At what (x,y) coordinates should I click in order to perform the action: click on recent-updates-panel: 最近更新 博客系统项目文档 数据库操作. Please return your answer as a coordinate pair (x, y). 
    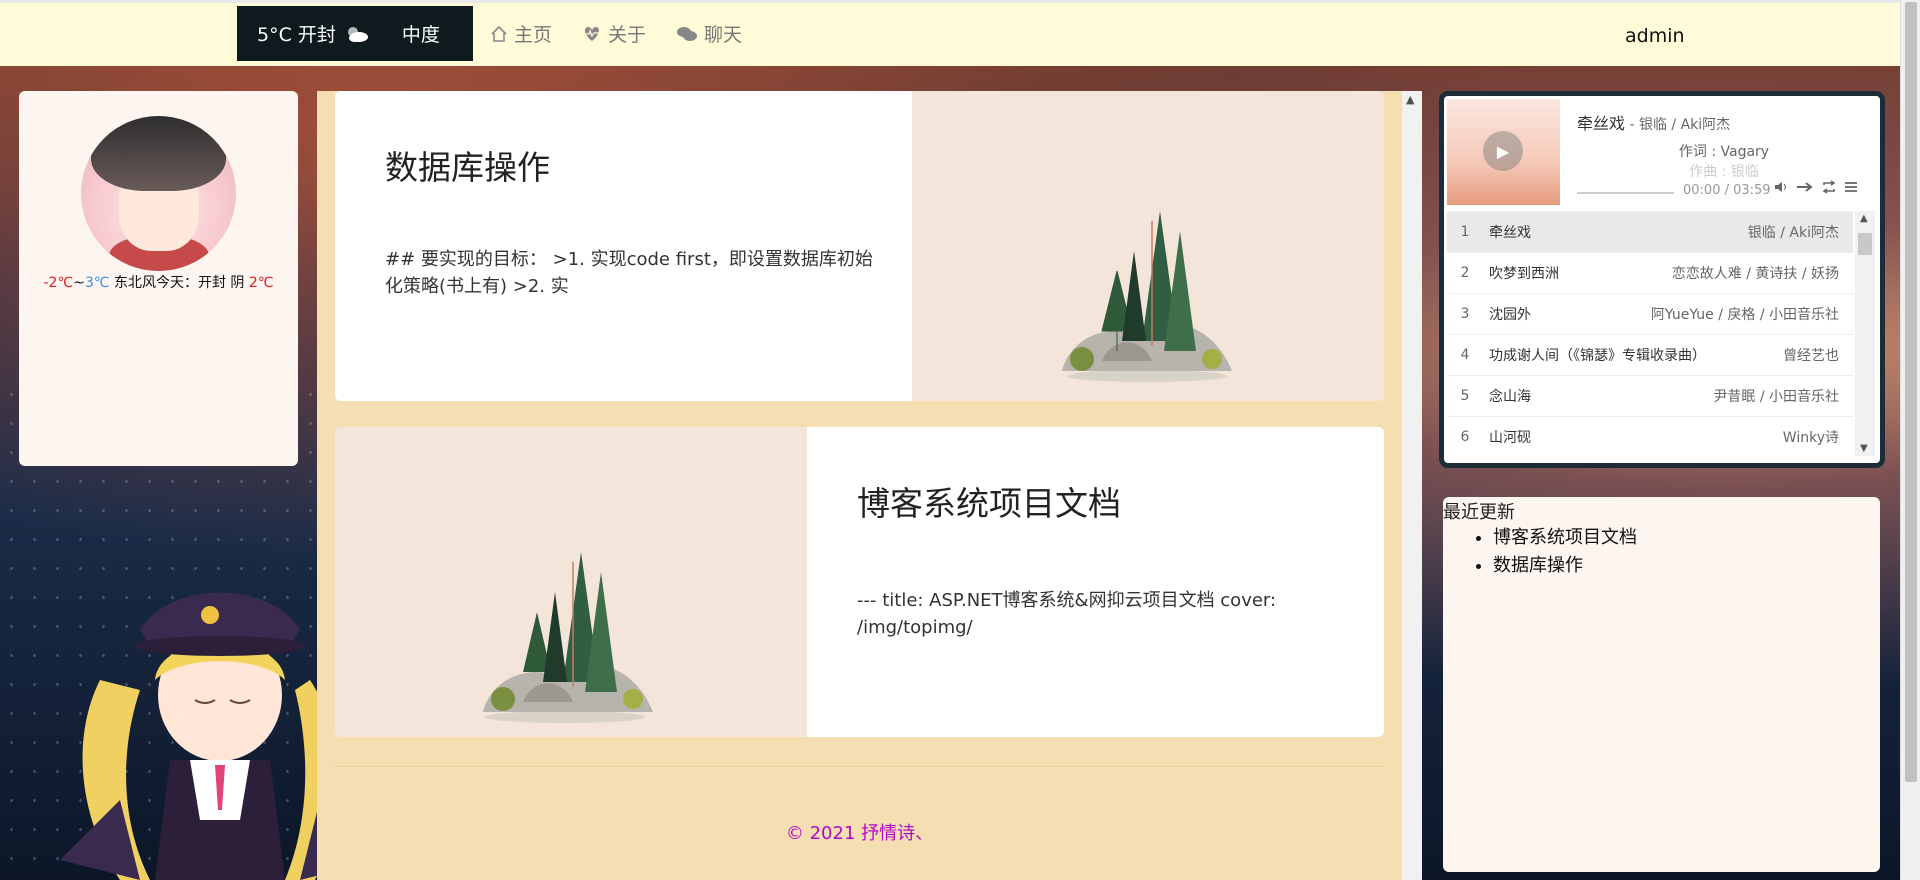
    Looking at the image, I should click on (1661, 684).